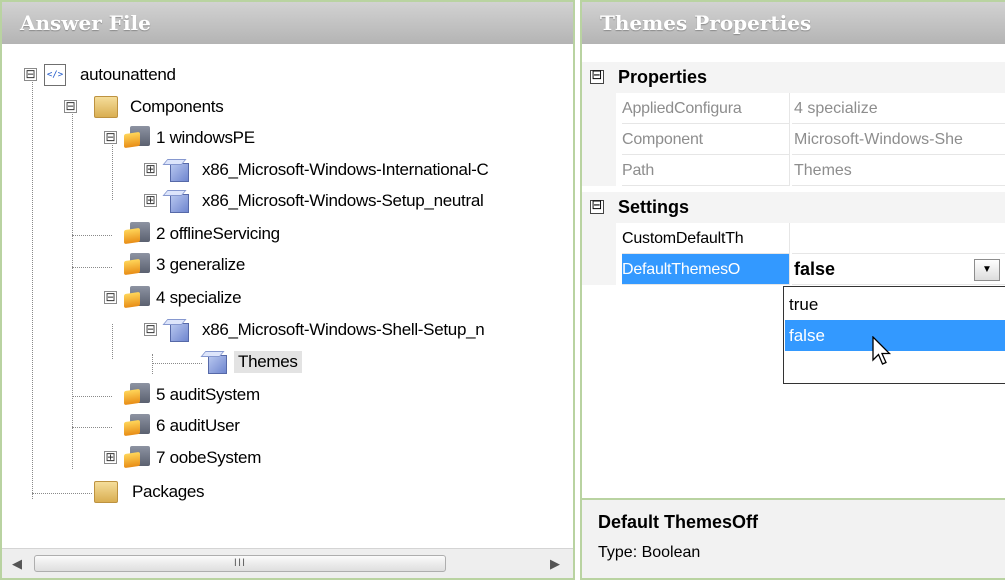  I want to click on tree-node-autounattend: ⊟ </> autounattend, so click(100, 75).